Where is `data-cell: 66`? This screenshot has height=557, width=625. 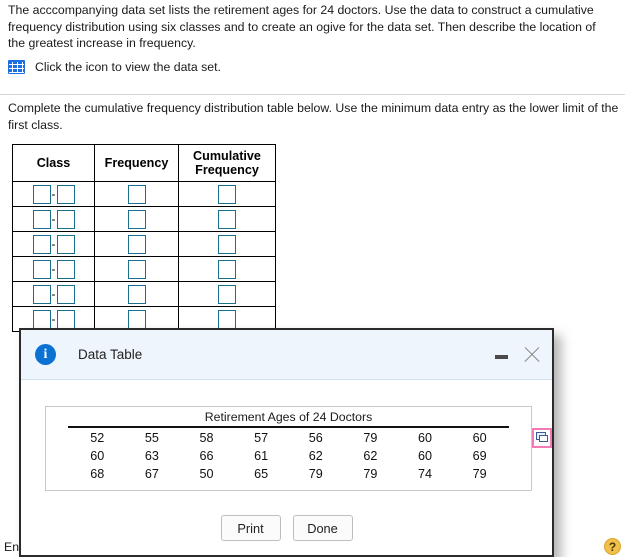 data-cell: 66 is located at coordinates (206, 455).